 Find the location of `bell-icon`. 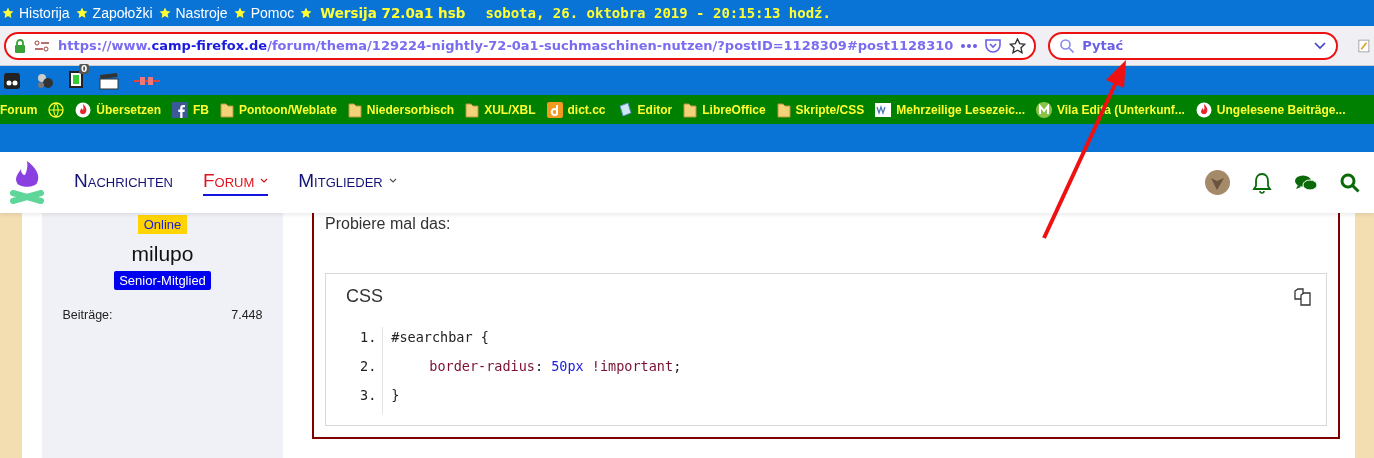

bell-icon is located at coordinates (1262, 182).